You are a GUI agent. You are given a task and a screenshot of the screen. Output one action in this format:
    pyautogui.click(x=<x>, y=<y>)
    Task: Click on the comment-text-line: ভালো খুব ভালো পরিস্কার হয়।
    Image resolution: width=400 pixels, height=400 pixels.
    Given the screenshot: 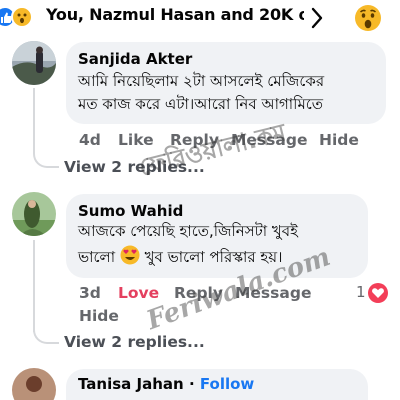 What is the action you would take?
    pyautogui.click(x=180, y=257)
    